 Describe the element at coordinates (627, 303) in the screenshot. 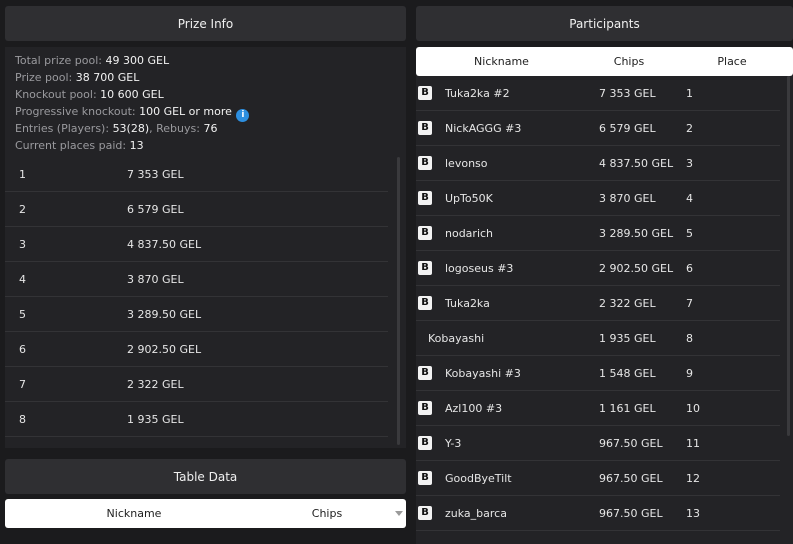

I see `participant-chips: 2 322 GEL` at that location.